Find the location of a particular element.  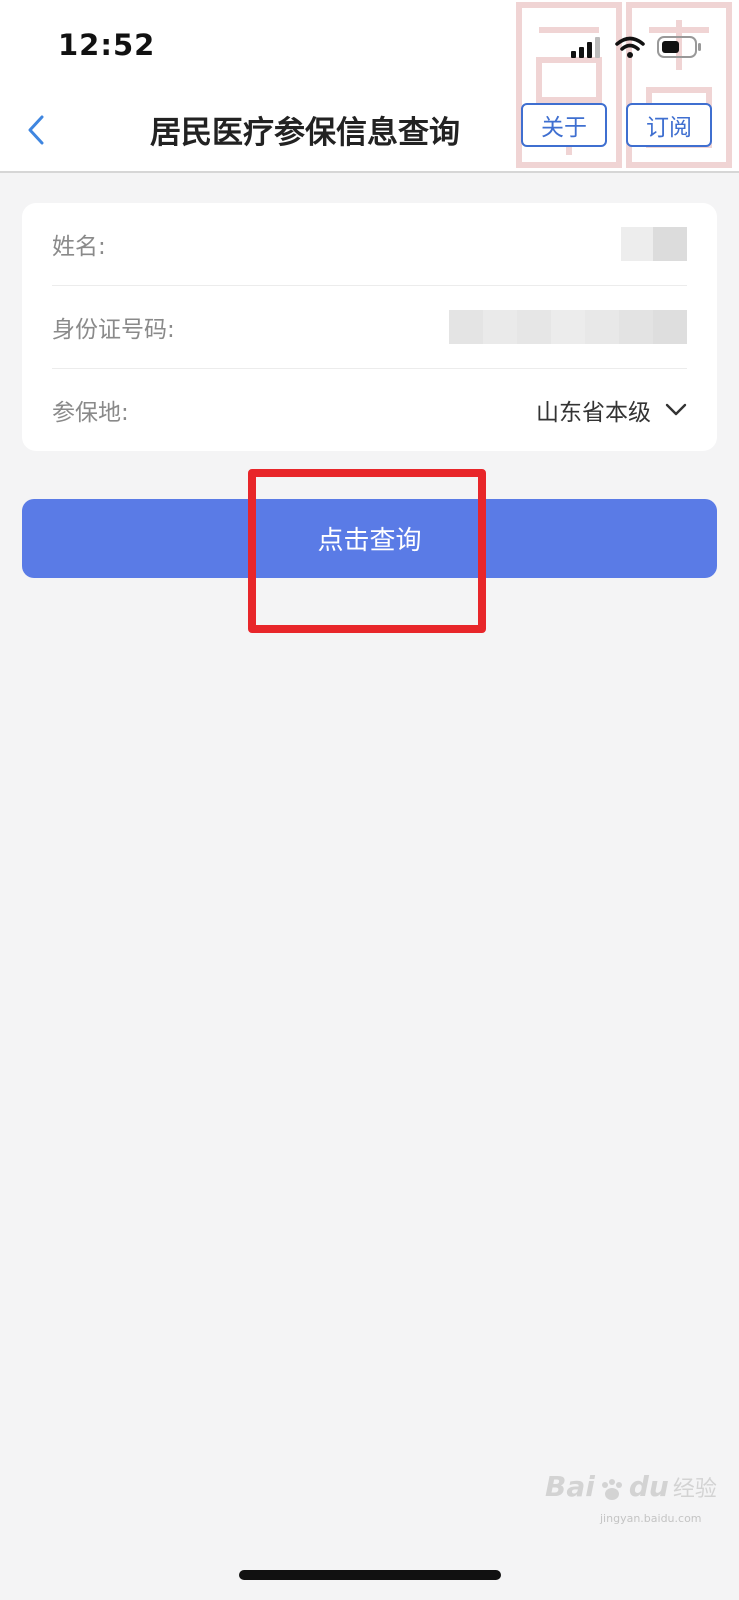

name-label: 姓名: is located at coordinates (79, 247).